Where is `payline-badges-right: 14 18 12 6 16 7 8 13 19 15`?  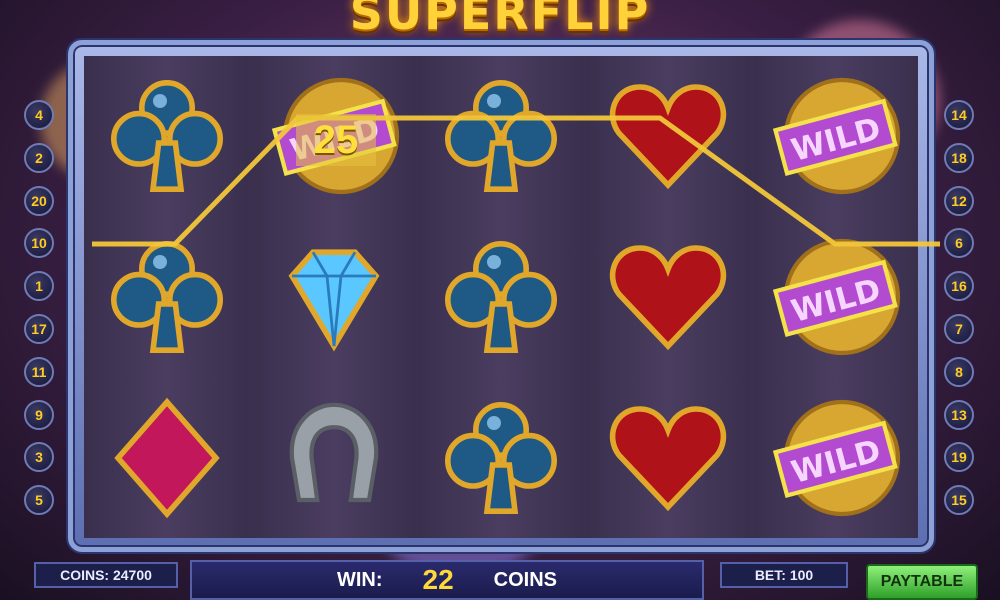
payline-badges-right: 14 18 12 6 16 7 8 13 19 15 is located at coordinates (961, 314).